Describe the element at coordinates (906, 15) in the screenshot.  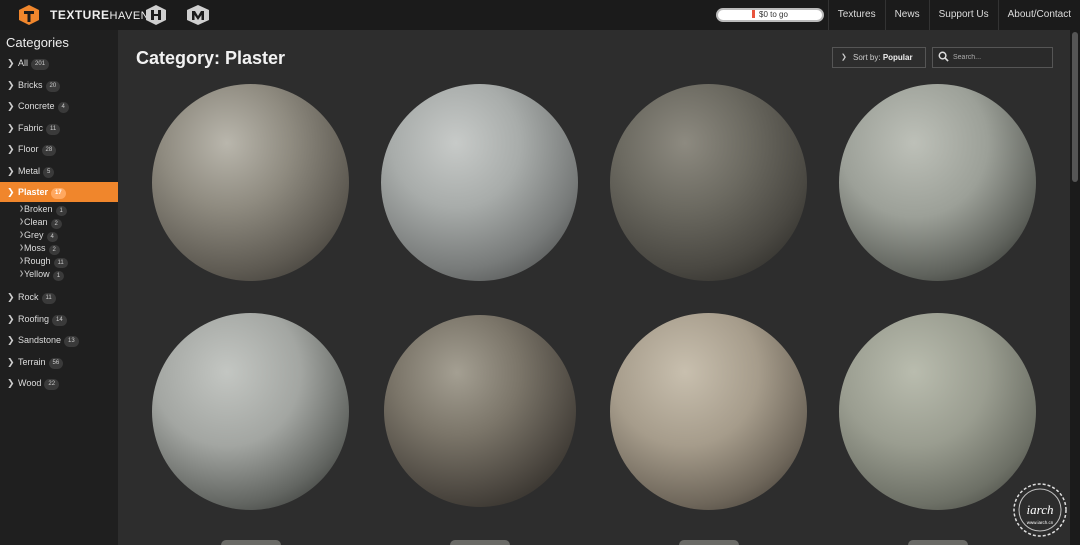
I see `nav-news: News` at that location.